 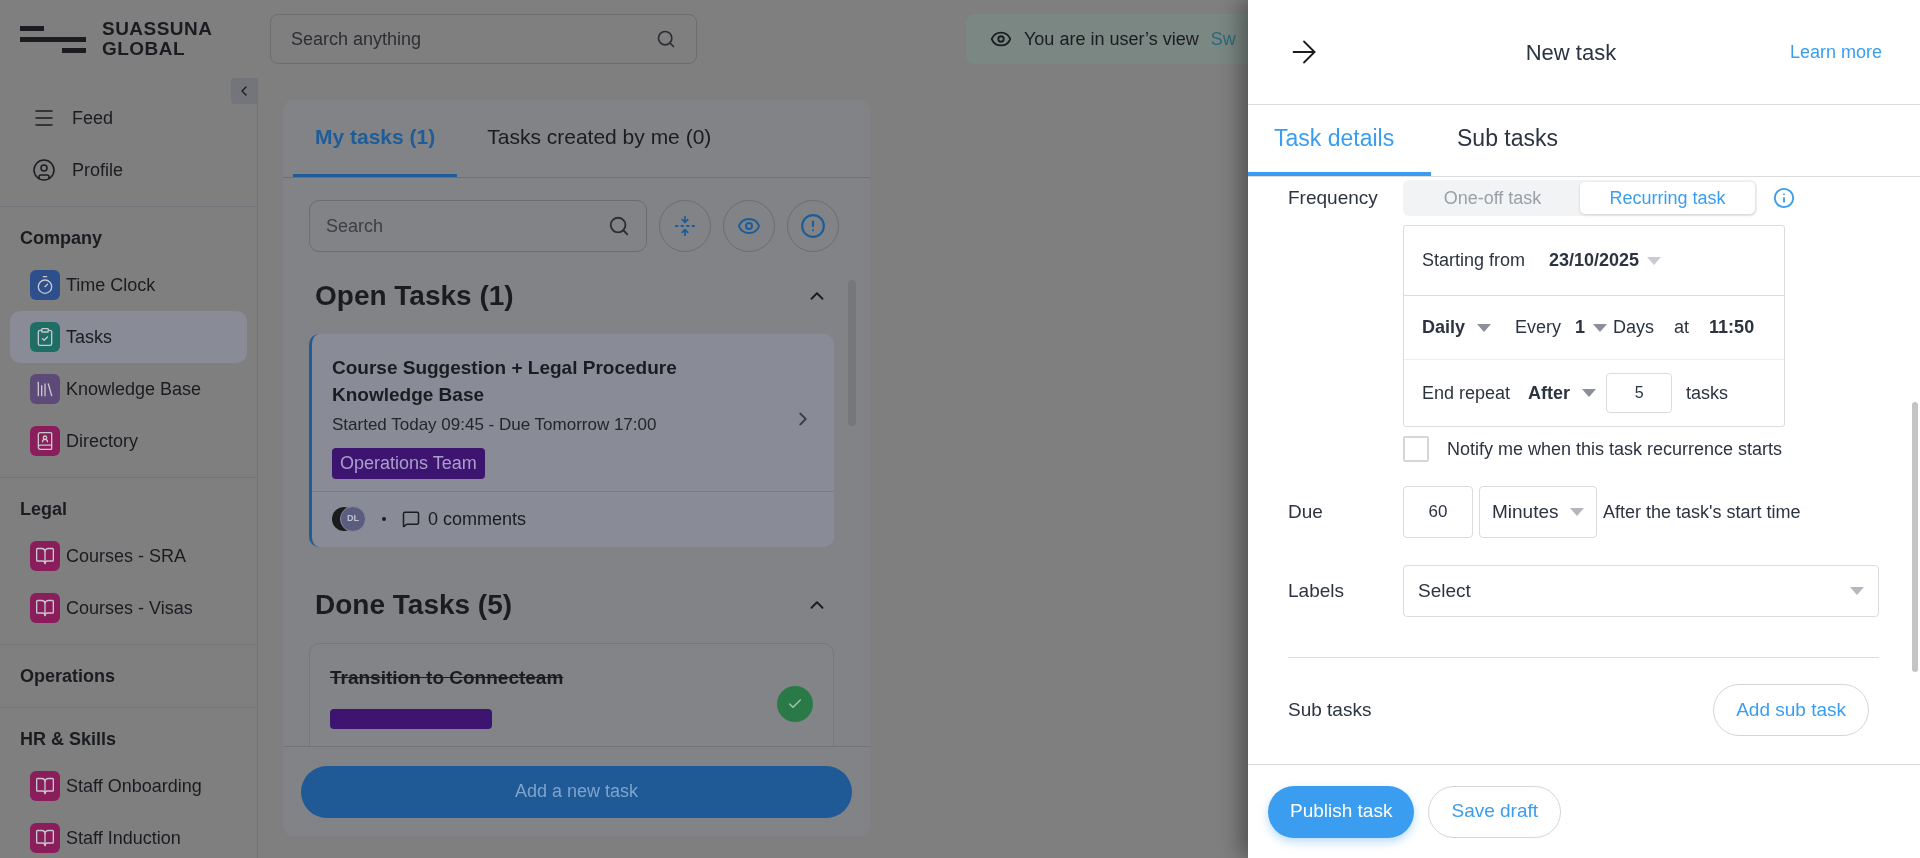 What do you see at coordinates (1457, 327) in the screenshot?
I see `period-dropdown: Daily` at bounding box center [1457, 327].